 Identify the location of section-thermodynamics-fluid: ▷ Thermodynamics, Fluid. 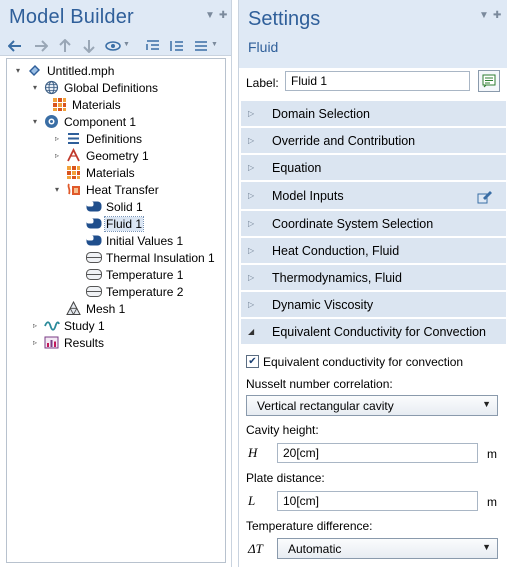
(373, 278).